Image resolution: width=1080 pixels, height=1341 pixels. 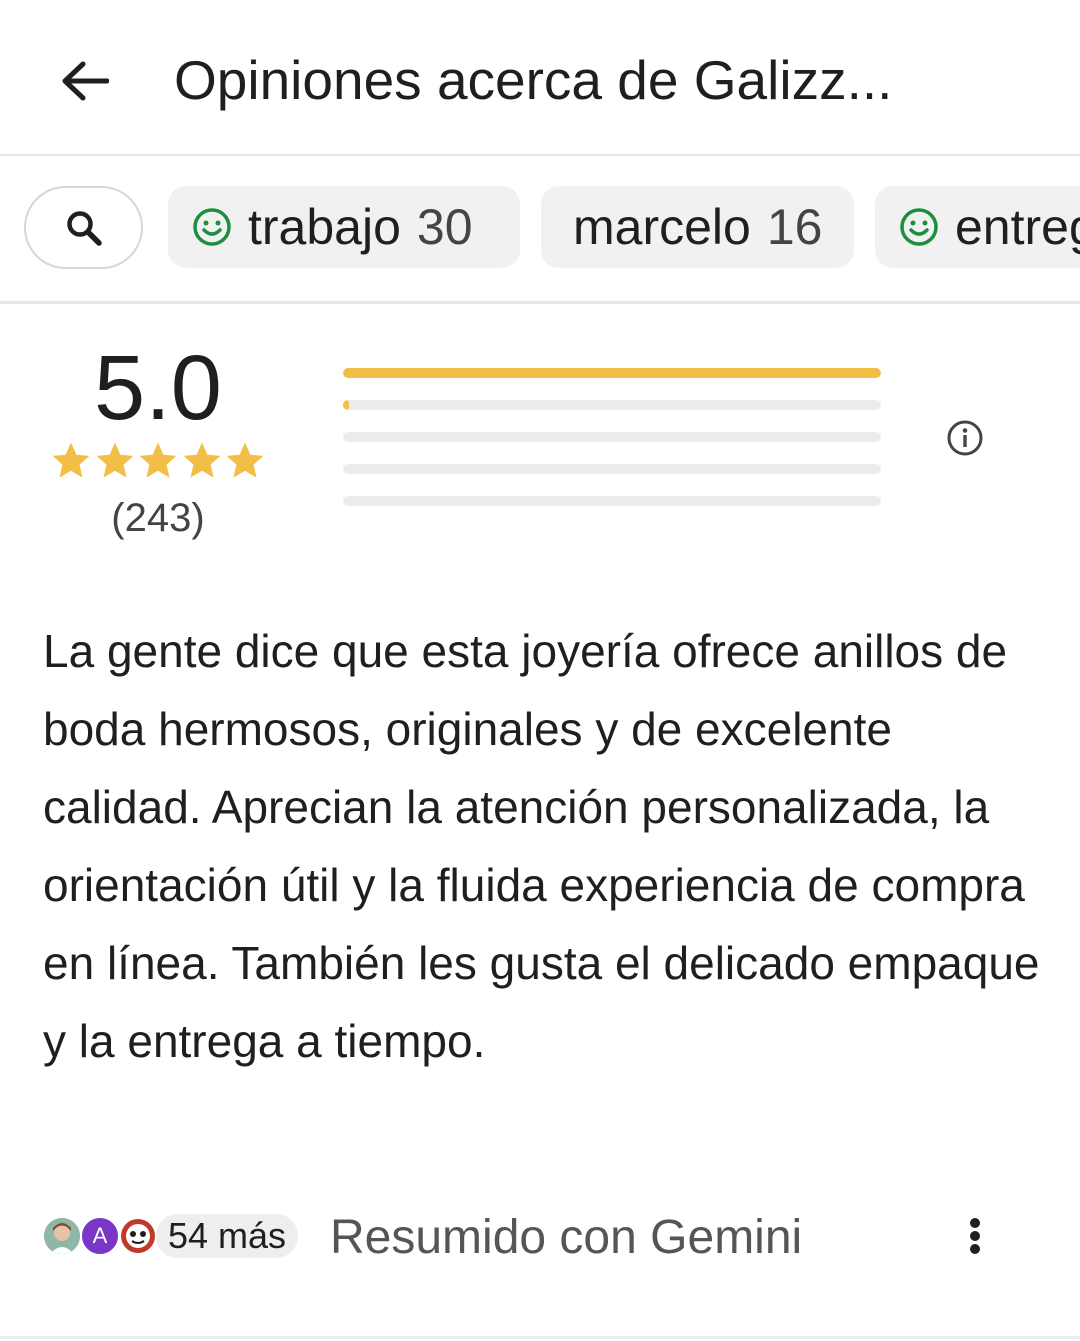 What do you see at coordinates (158, 518) in the screenshot?
I see `review-count: (243)` at bounding box center [158, 518].